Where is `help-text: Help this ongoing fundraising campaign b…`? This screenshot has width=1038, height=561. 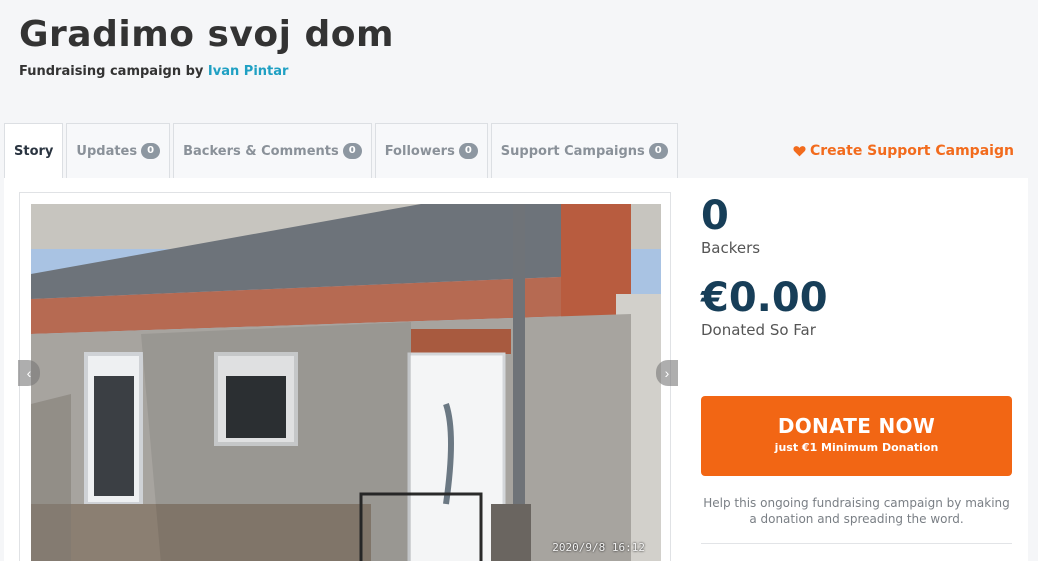
help-text: Help this ongoing fundraising campaign b… is located at coordinates (856, 511).